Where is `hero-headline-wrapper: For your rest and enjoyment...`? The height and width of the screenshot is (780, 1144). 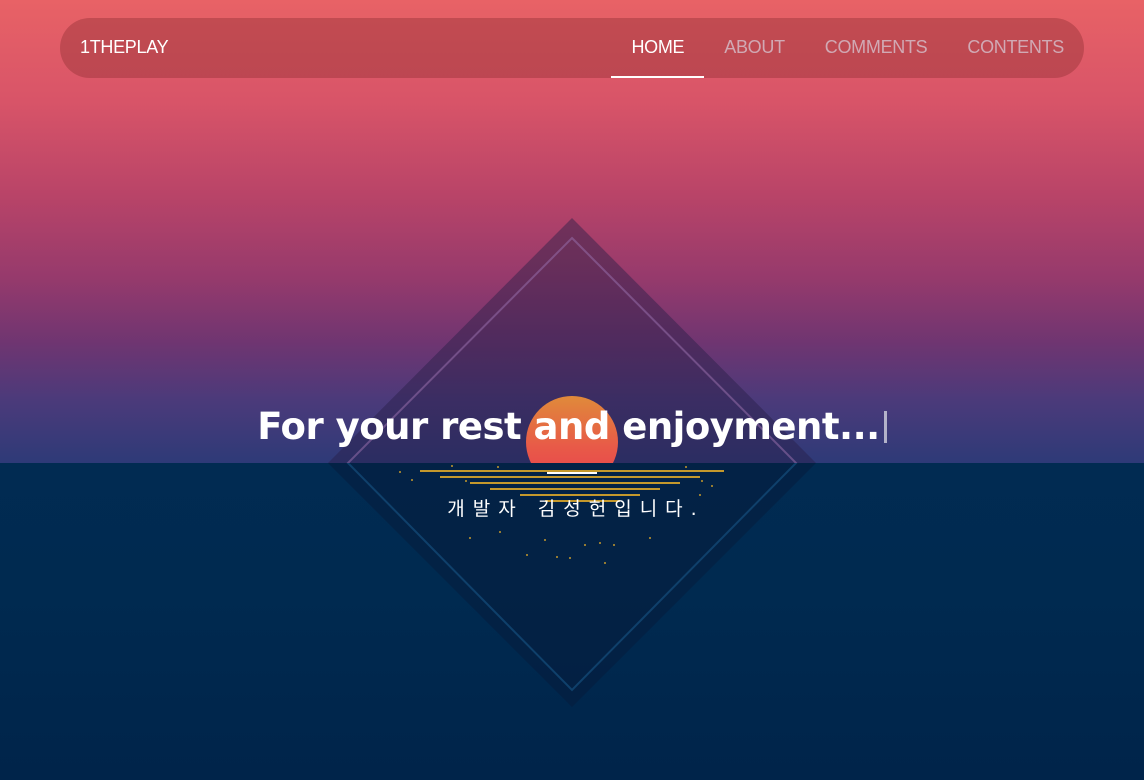 hero-headline-wrapper: For your rest and enjoyment... is located at coordinates (572, 427).